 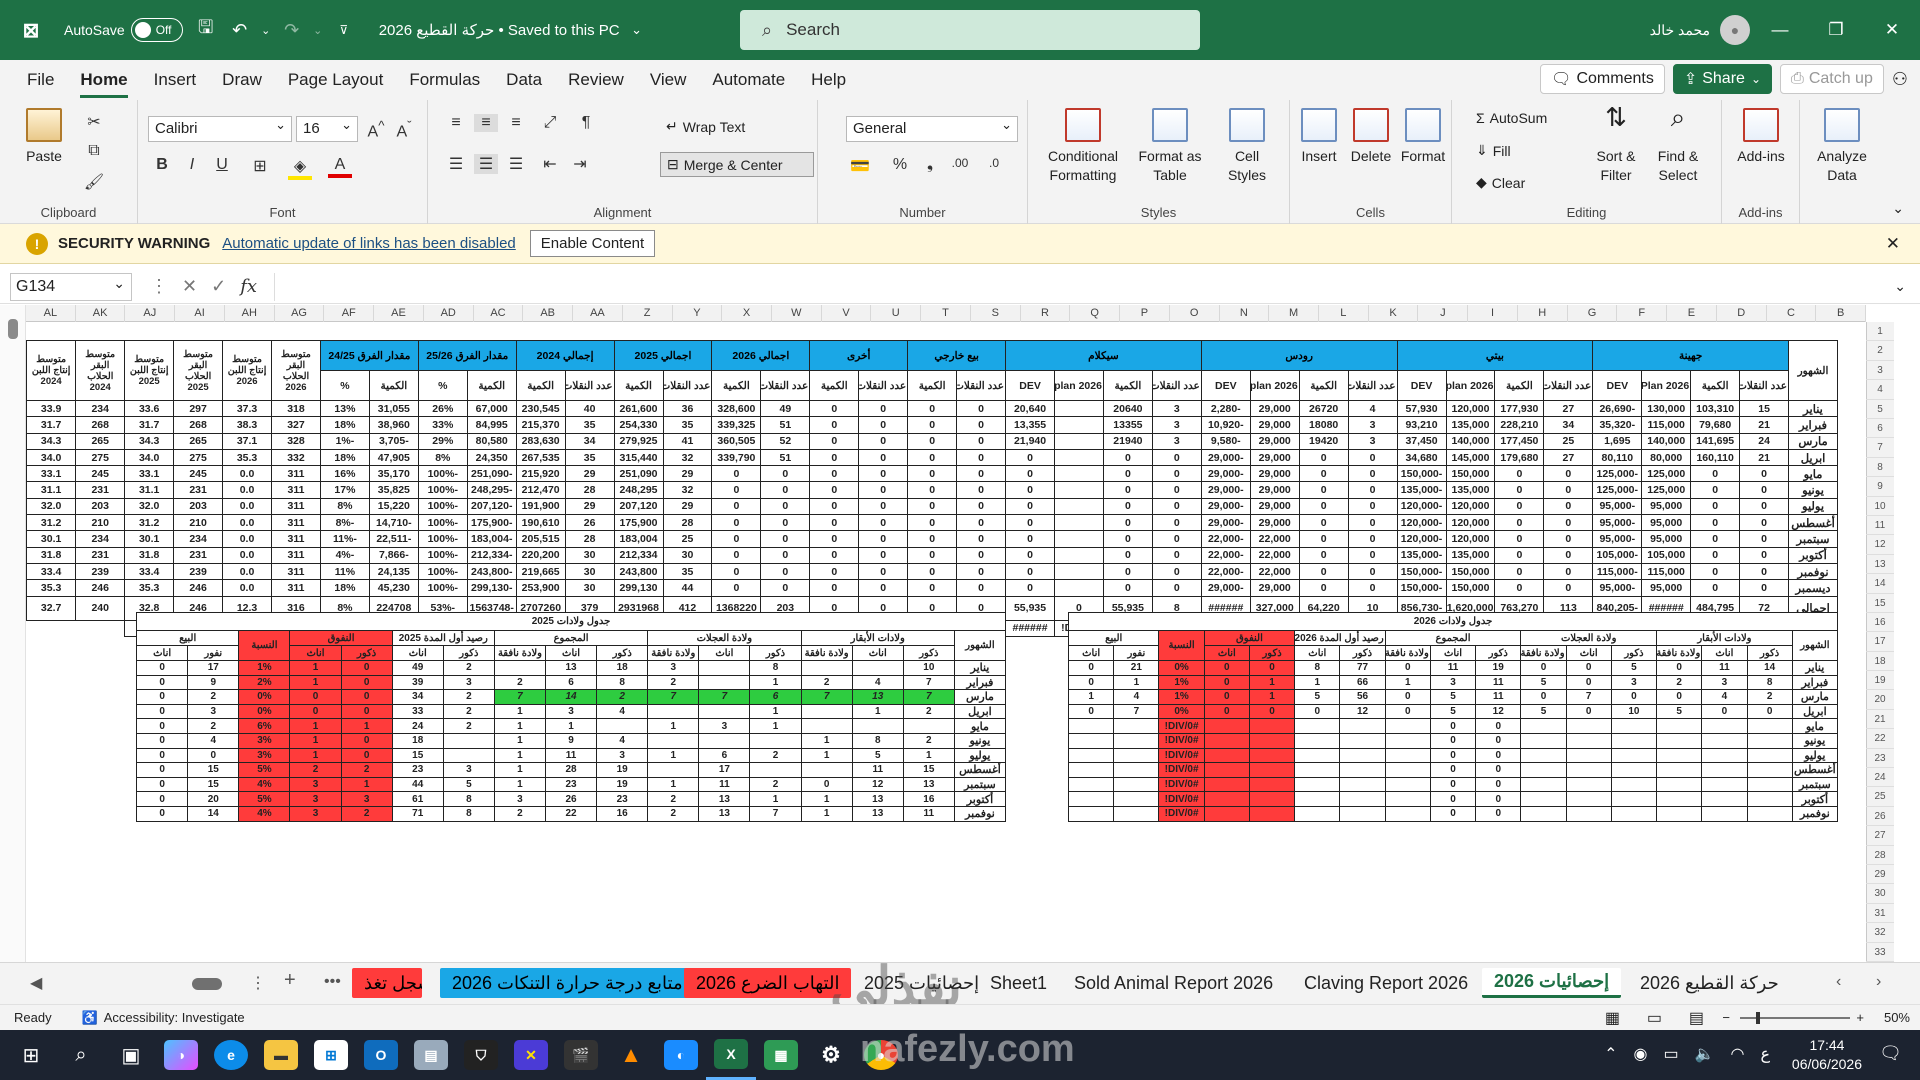 I want to click on row-header: 7, so click(x=1880, y=448).